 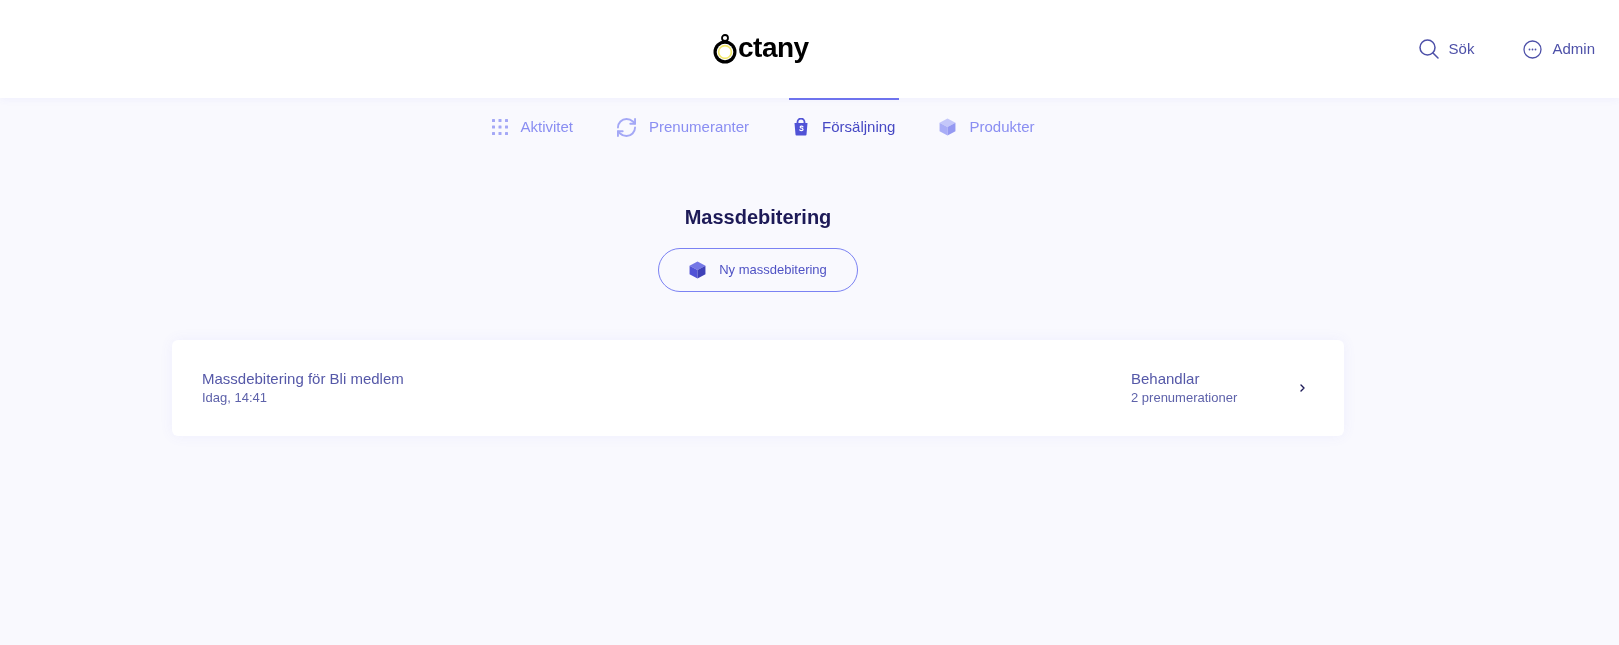 What do you see at coordinates (1533, 49) in the screenshot?
I see `more-options-icon` at bounding box center [1533, 49].